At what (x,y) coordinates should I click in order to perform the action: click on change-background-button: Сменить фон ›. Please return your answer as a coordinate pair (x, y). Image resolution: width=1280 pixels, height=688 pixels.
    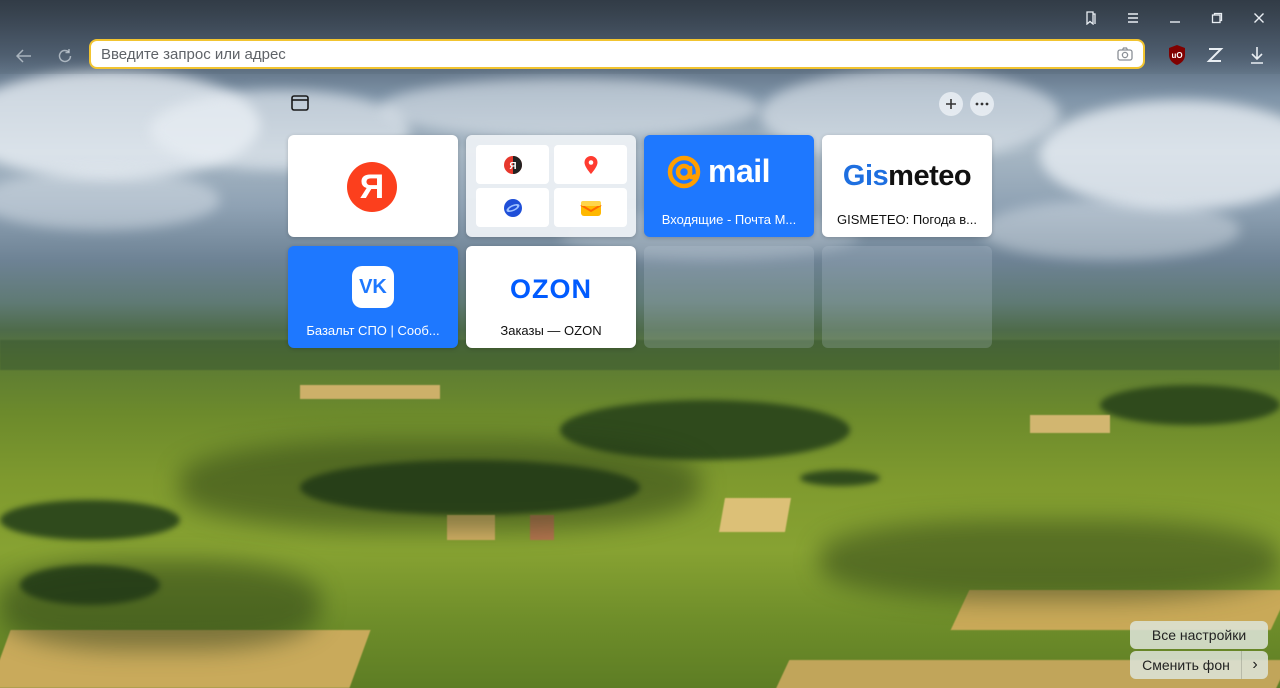
    Looking at the image, I should click on (1199, 665).